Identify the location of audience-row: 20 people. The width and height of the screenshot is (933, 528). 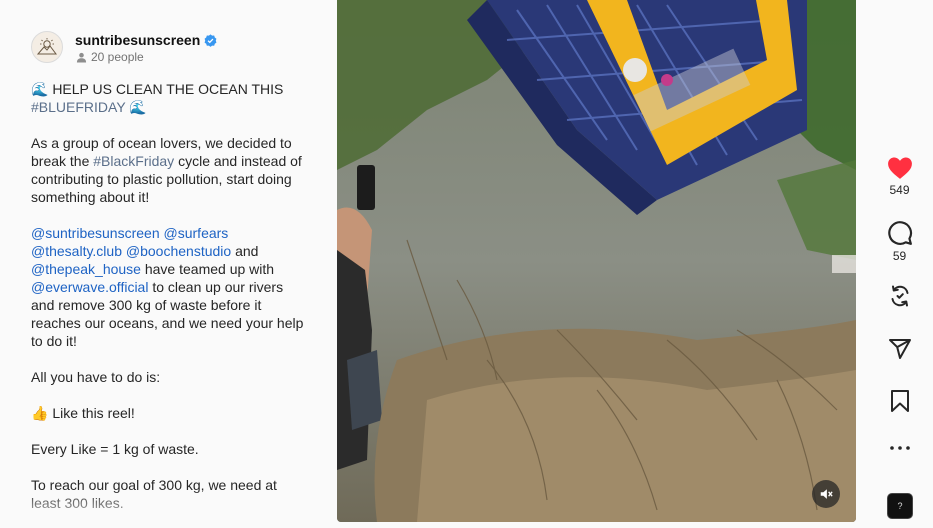
(110, 57).